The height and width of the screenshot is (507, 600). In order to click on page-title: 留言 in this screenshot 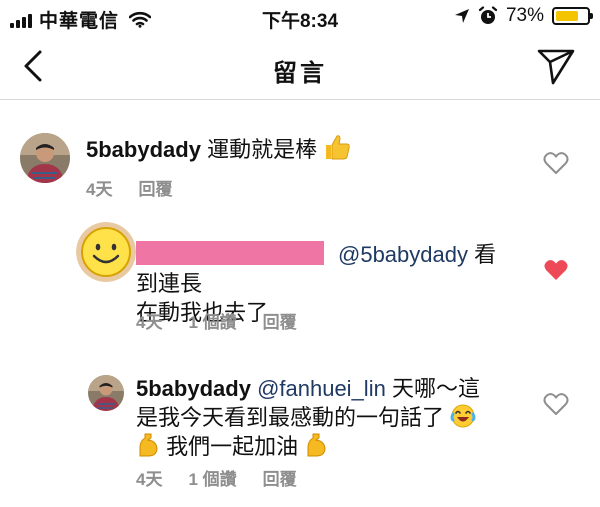, I will do `click(300, 73)`.